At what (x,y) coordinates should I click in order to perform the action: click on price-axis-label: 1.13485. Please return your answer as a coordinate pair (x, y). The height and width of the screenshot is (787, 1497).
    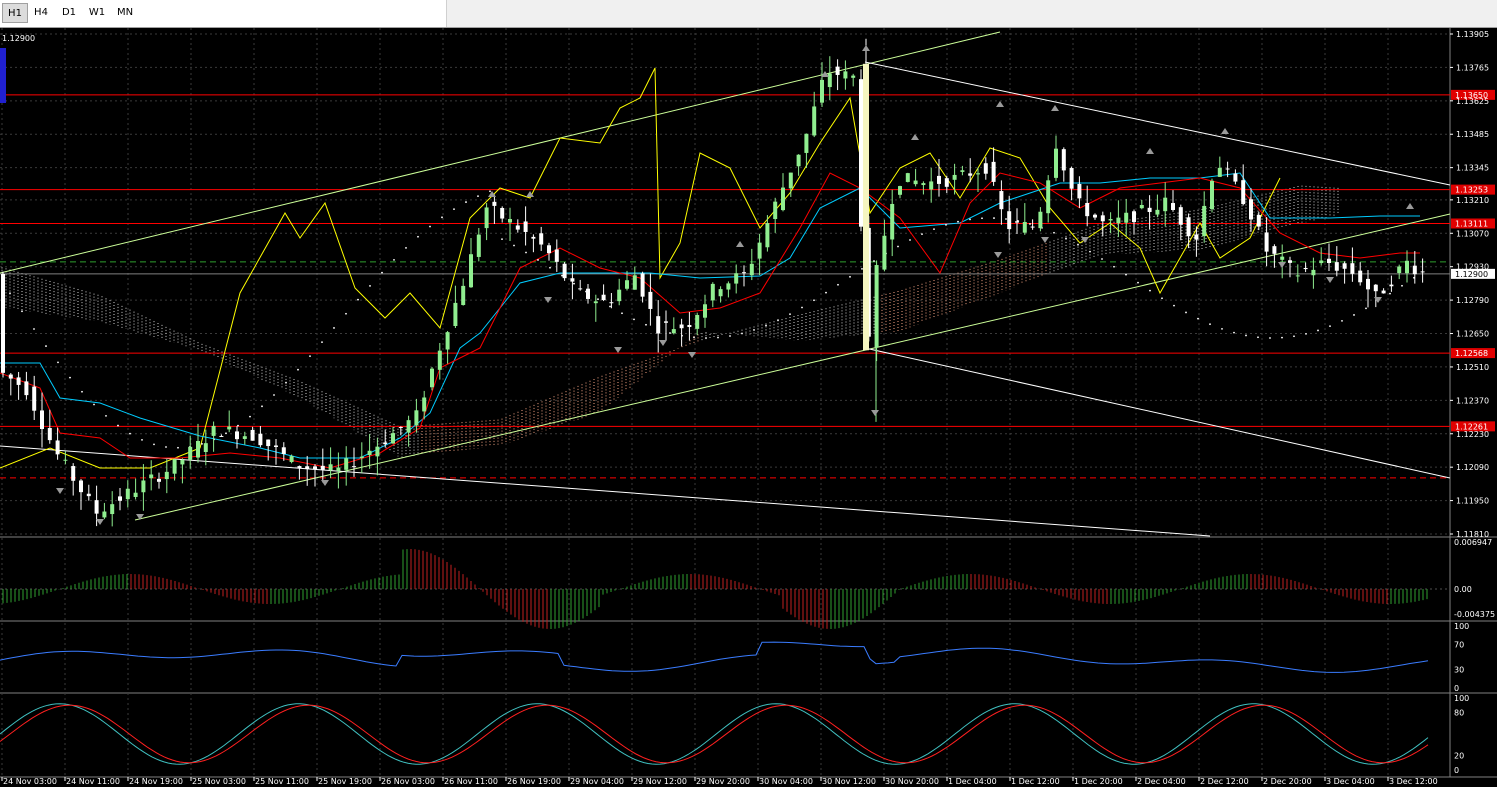
    Looking at the image, I should click on (1472, 134).